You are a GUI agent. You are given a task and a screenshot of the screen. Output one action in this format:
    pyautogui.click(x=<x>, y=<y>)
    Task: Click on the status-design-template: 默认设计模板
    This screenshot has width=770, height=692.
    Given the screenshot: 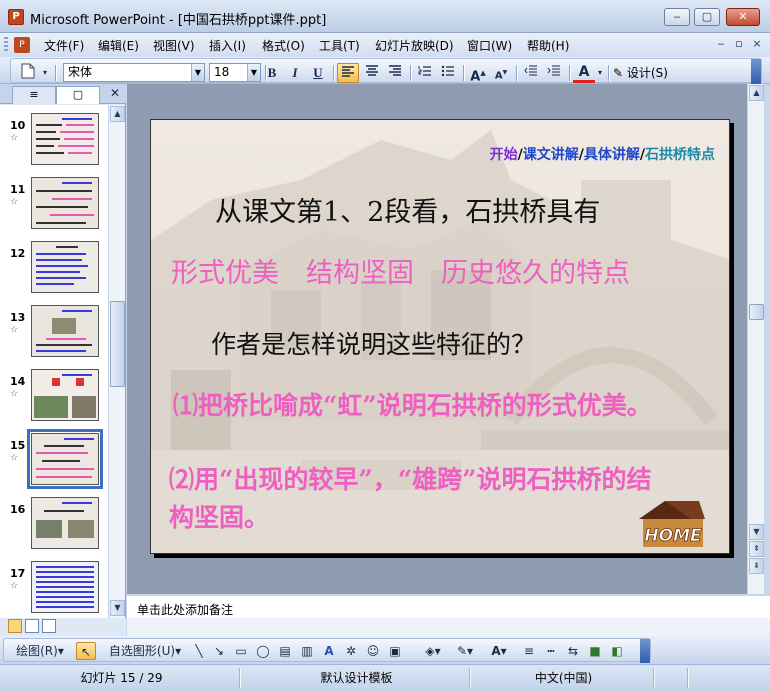 What is the action you would take?
    pyautogui.click(x=357, y=678)
    